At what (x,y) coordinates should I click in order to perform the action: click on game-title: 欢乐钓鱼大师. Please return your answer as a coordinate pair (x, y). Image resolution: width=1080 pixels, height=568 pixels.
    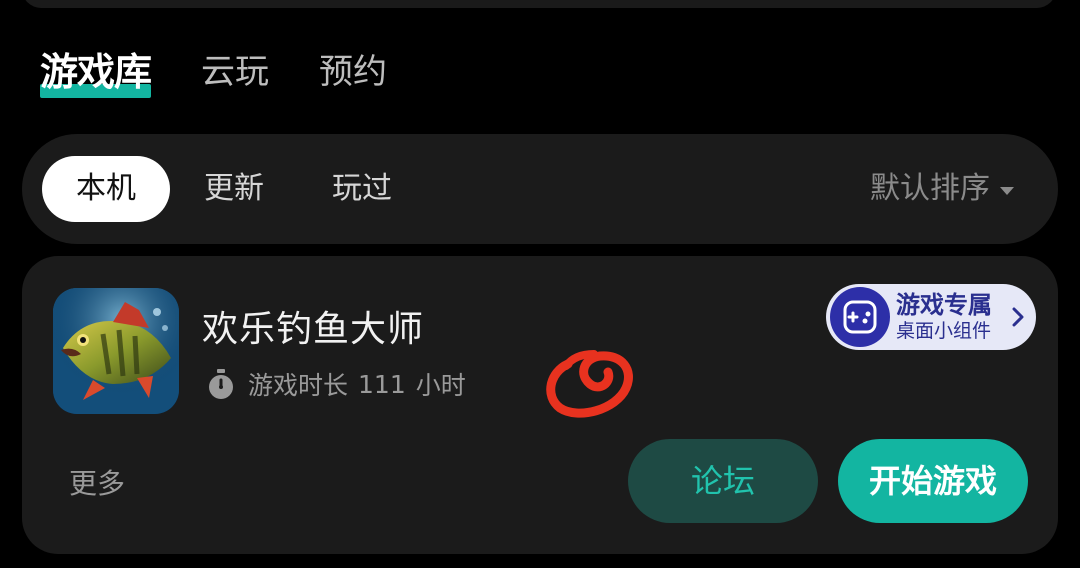
    Looking at the image, I should click on (313, 326).